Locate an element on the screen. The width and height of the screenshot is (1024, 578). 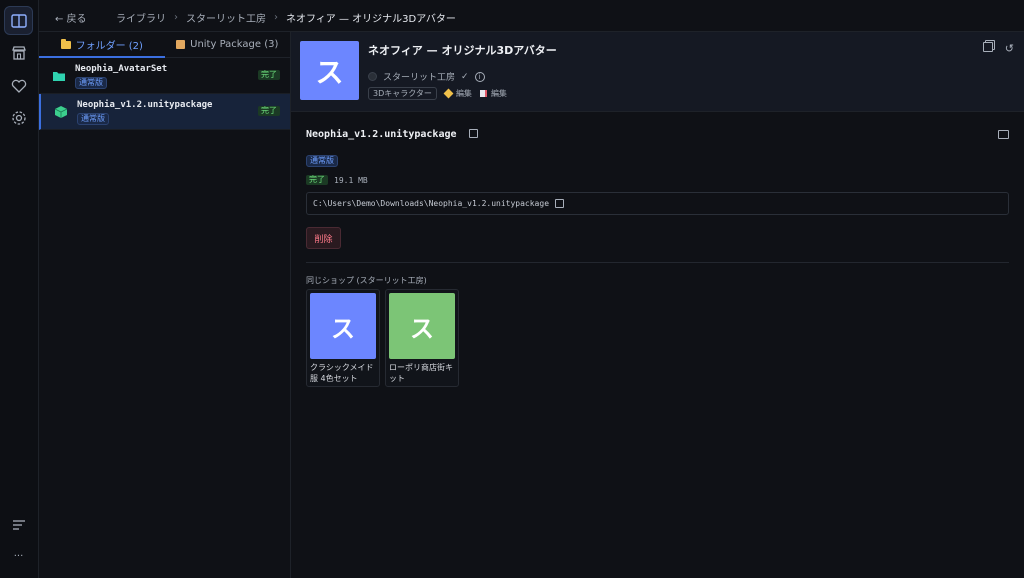
divider is located at coordinates (657, 262).